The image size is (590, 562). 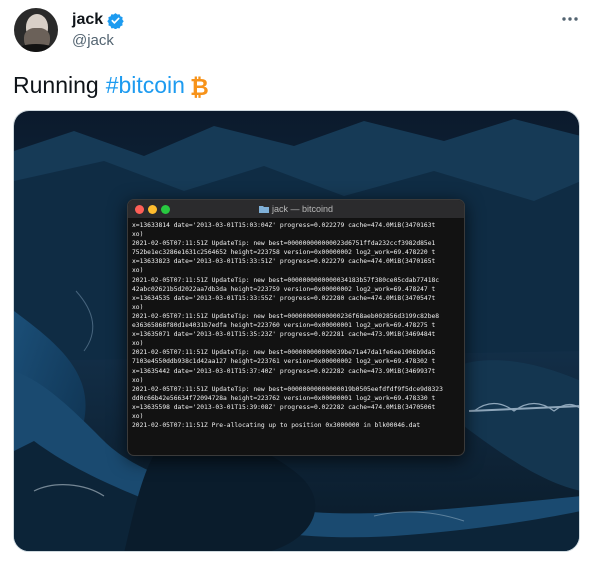 What do you see at coordinates (93, 40) in the screenshot?
I see `user-handle: @jack` at bounding box center [93, 40].